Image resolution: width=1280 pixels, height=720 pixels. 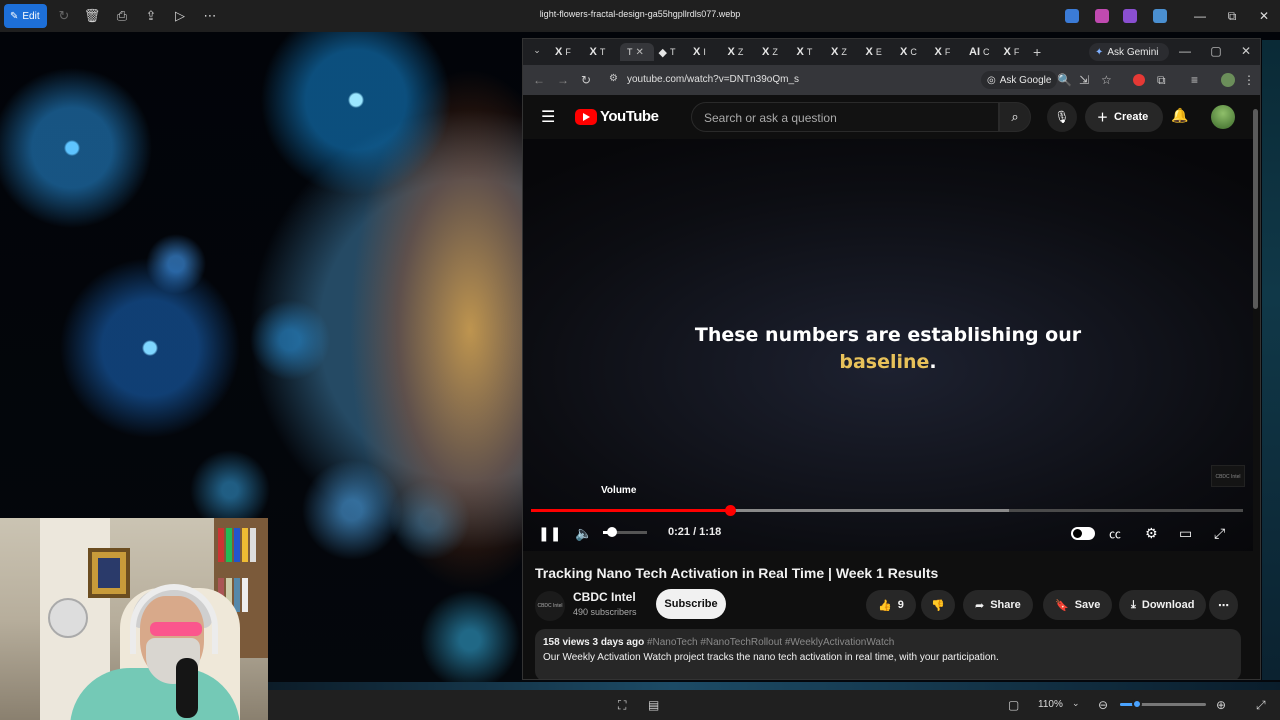 What do you see at coordinates (537, 50) in the screenshot?
I see `tab-search-icon: ⌄` at bounding box center [537, 50].